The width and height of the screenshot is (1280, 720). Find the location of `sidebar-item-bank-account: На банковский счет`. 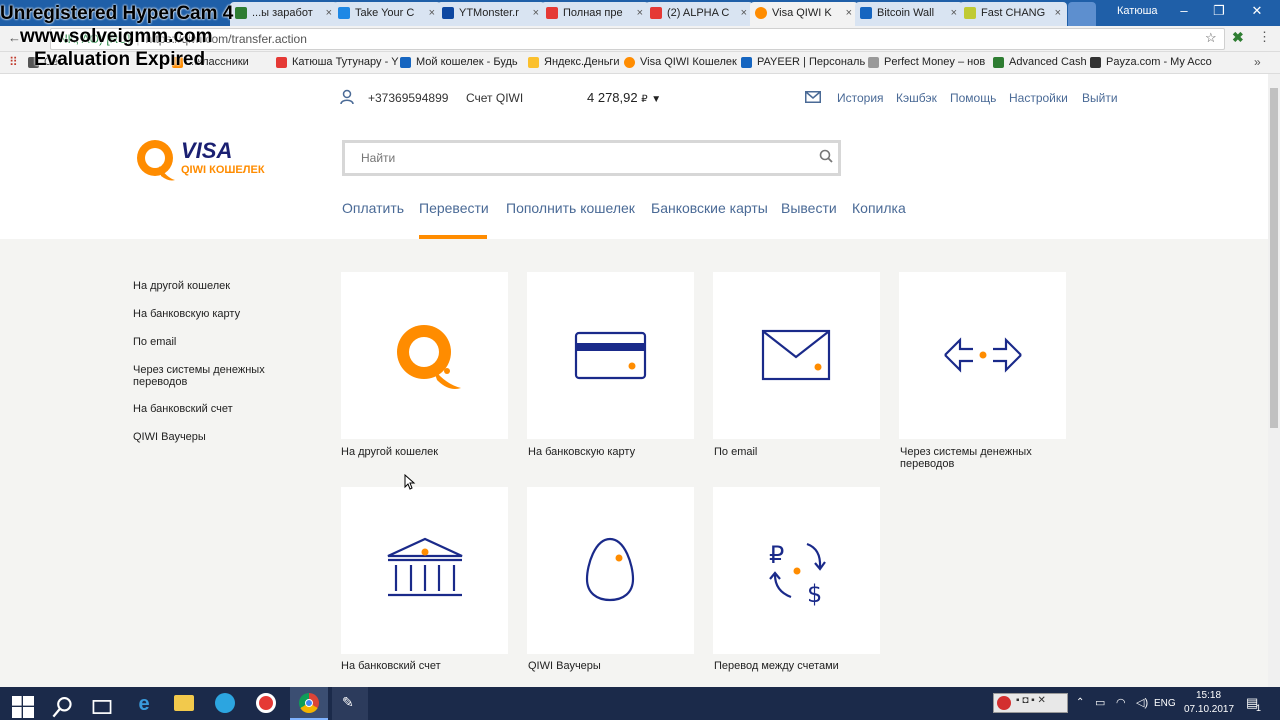

sidebar-item-bank-account: На банковский счет is located at coordinates (213, 409).